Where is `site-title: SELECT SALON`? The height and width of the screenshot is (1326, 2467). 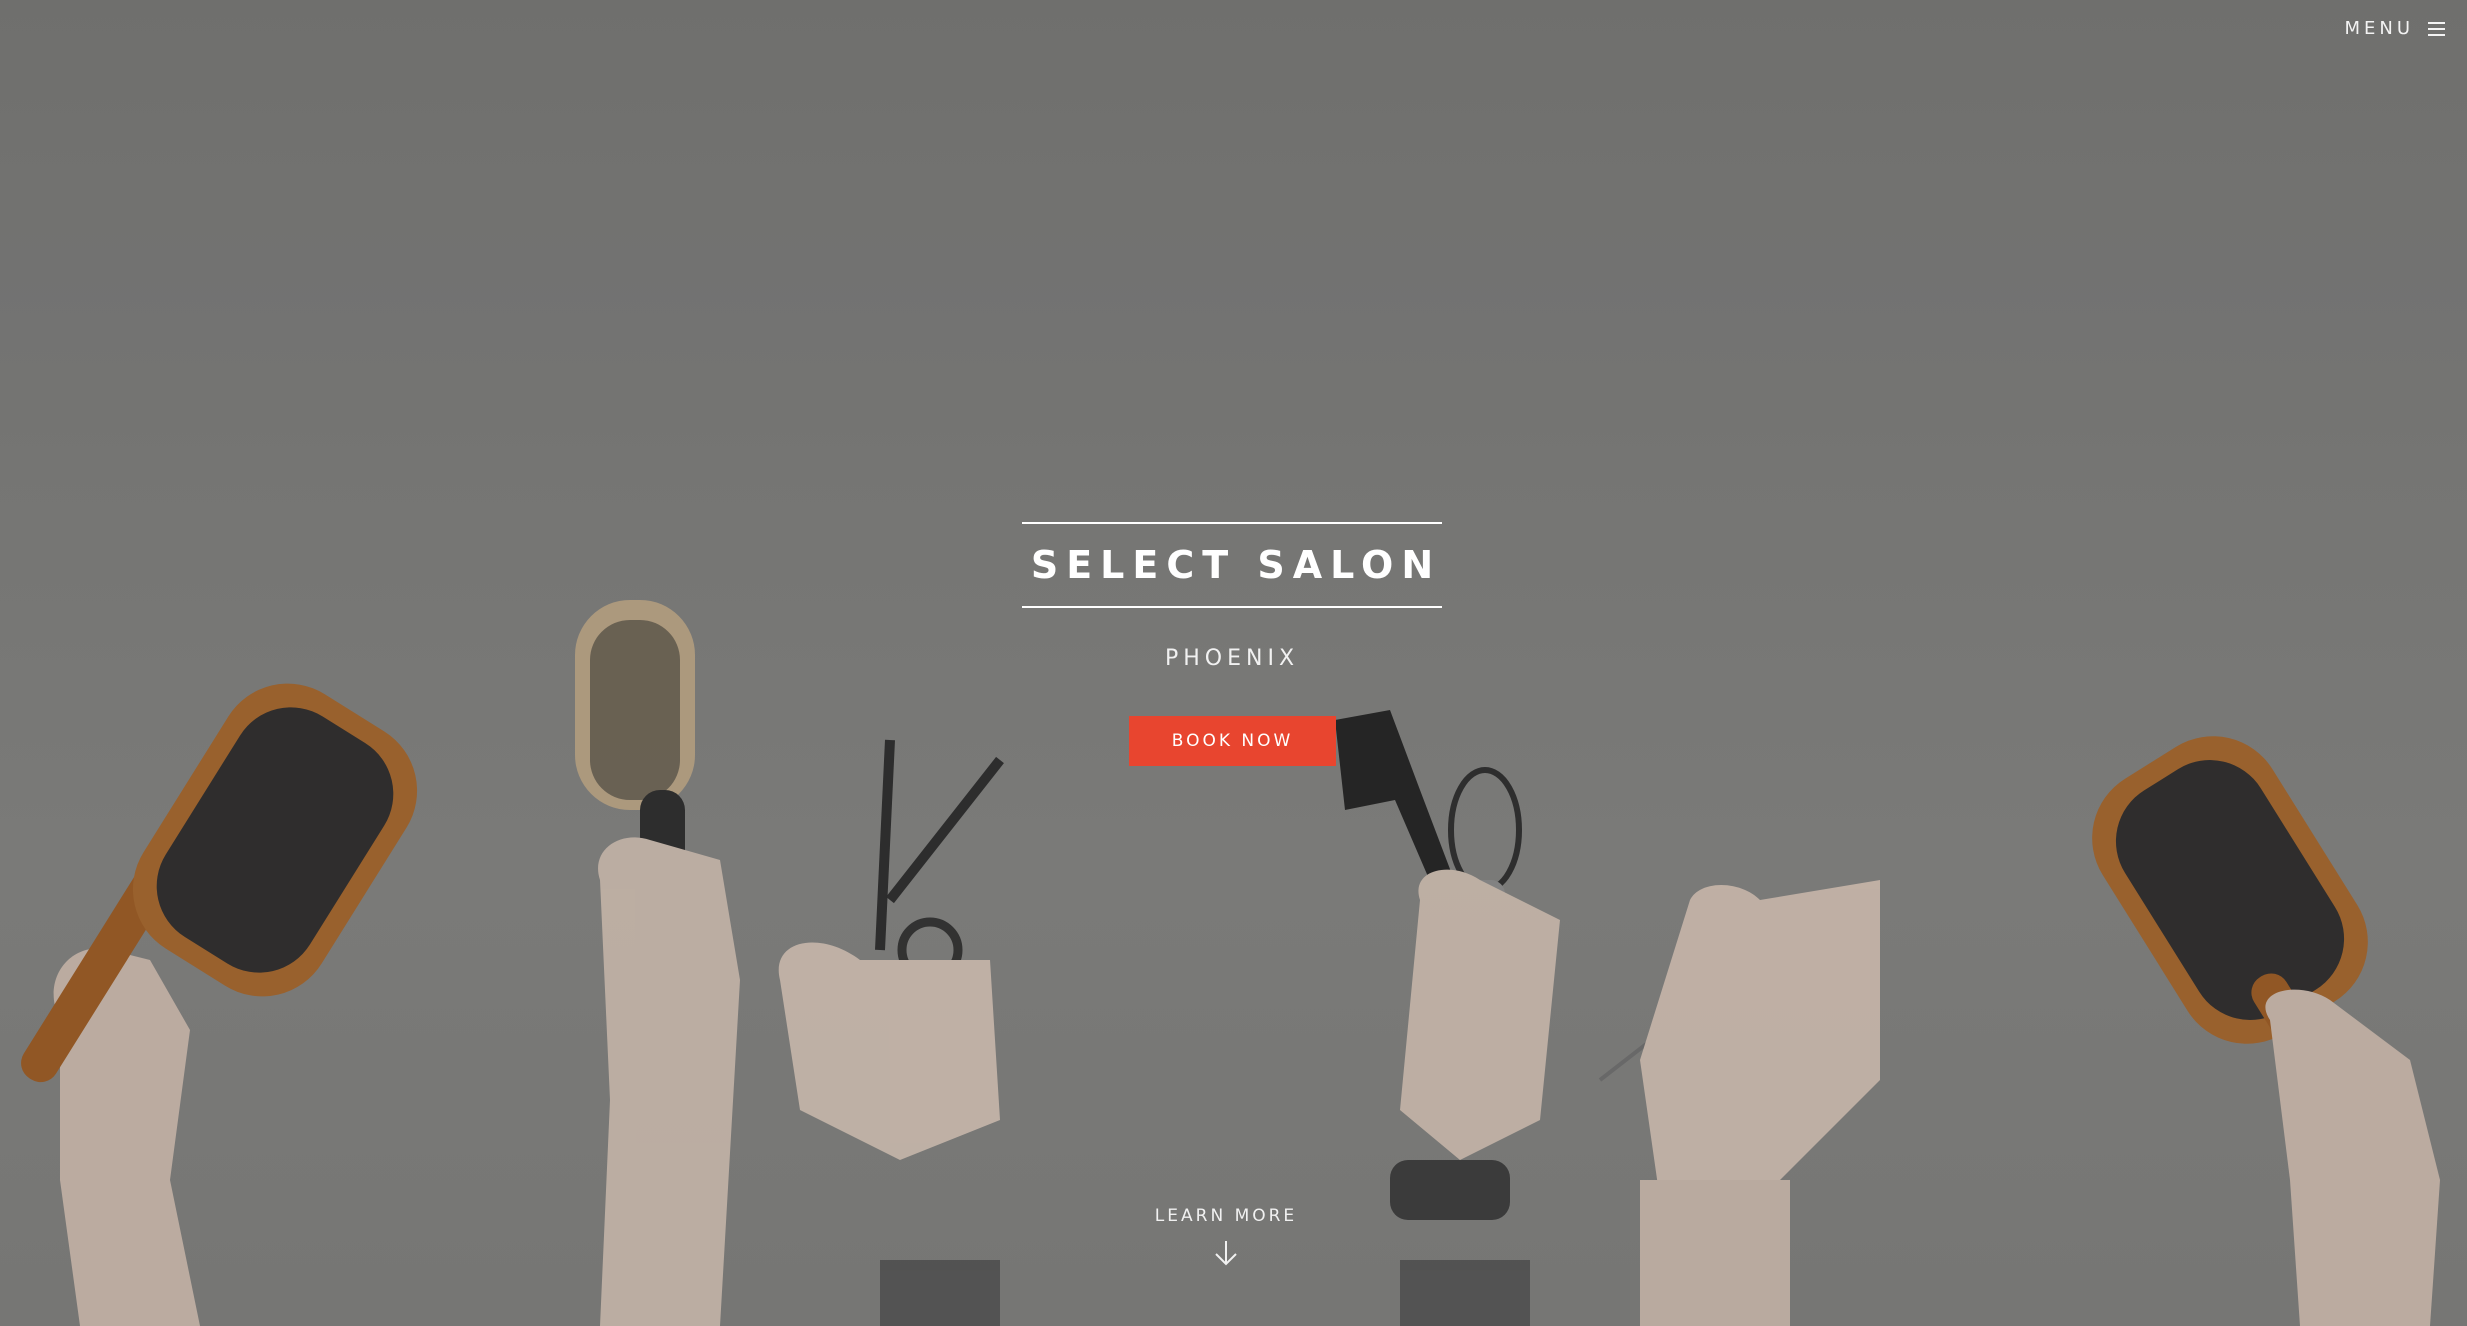
site-title: SELECT SALON is located at coordinates (1236, 565).